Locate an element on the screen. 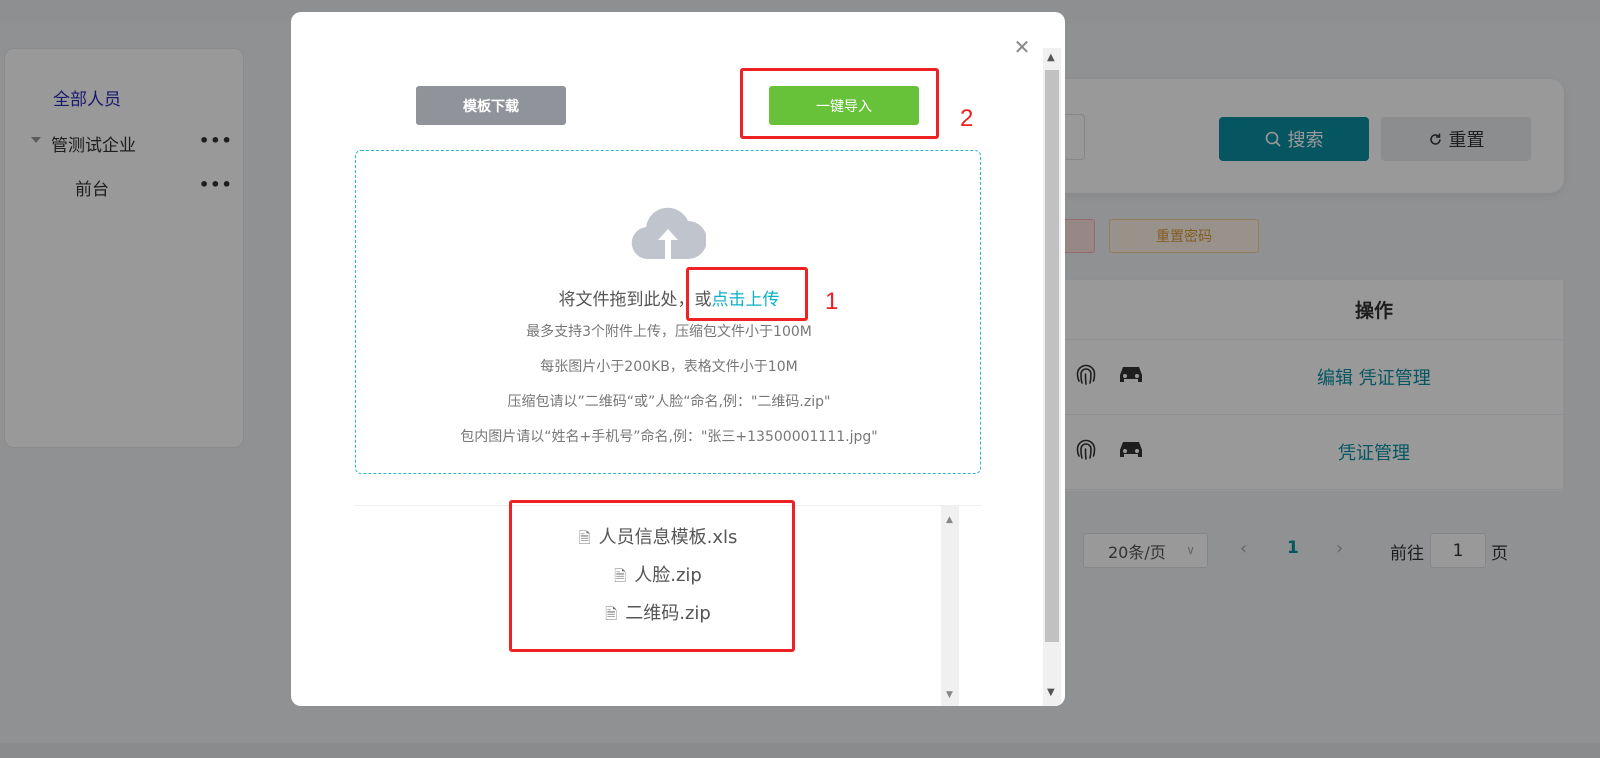 The width and height of the screenshot is (1600, 758). upload-tip: 压缩包请以”二维码“或”人脸“命名,例："二维码.zip" is located at coordinates (669, 402).